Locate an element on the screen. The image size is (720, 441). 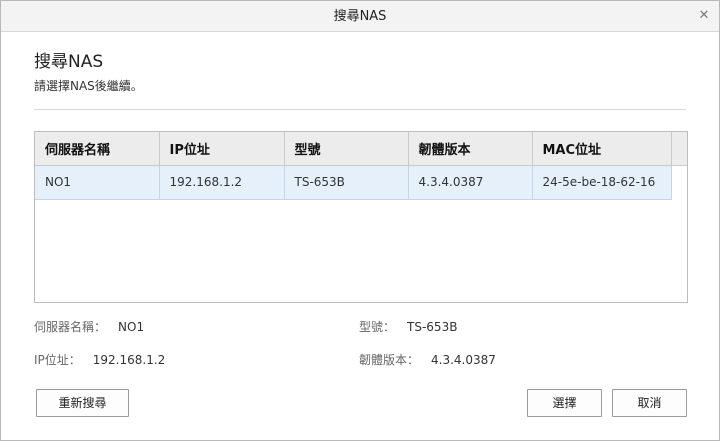
column-header-model: 型號 is located at coordinates (346, 149).